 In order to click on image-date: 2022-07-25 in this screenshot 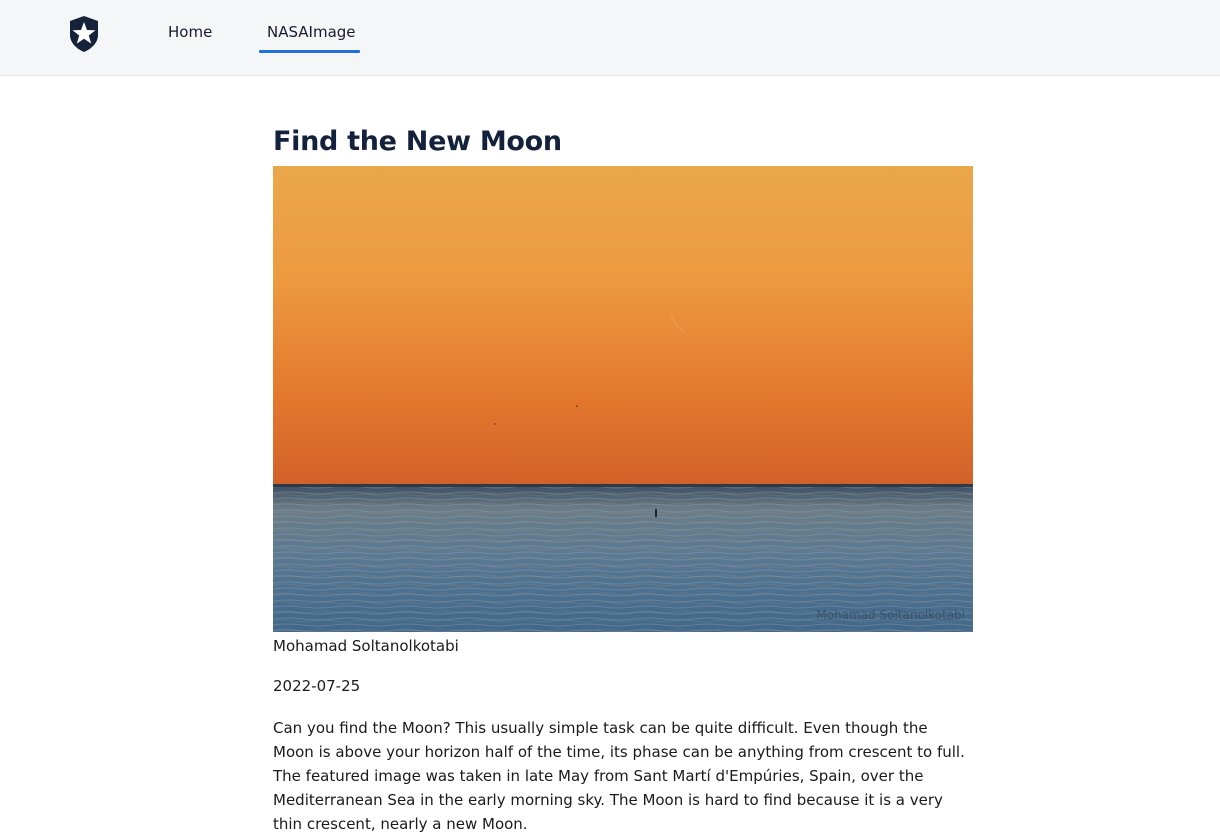, I will do `click(317, 686)`.